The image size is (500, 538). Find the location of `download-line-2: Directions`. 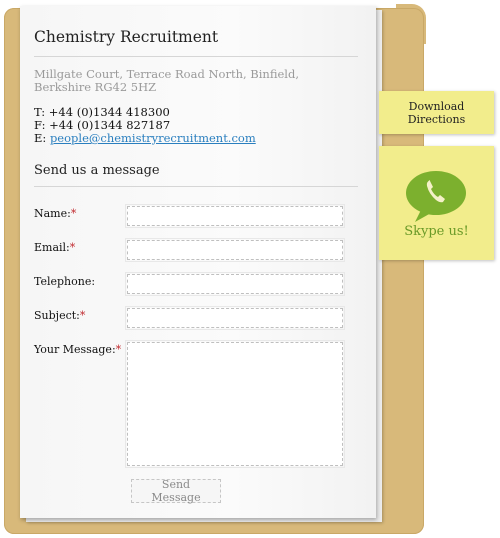

download-line-2: Directions is located at coordinates (436, 119).